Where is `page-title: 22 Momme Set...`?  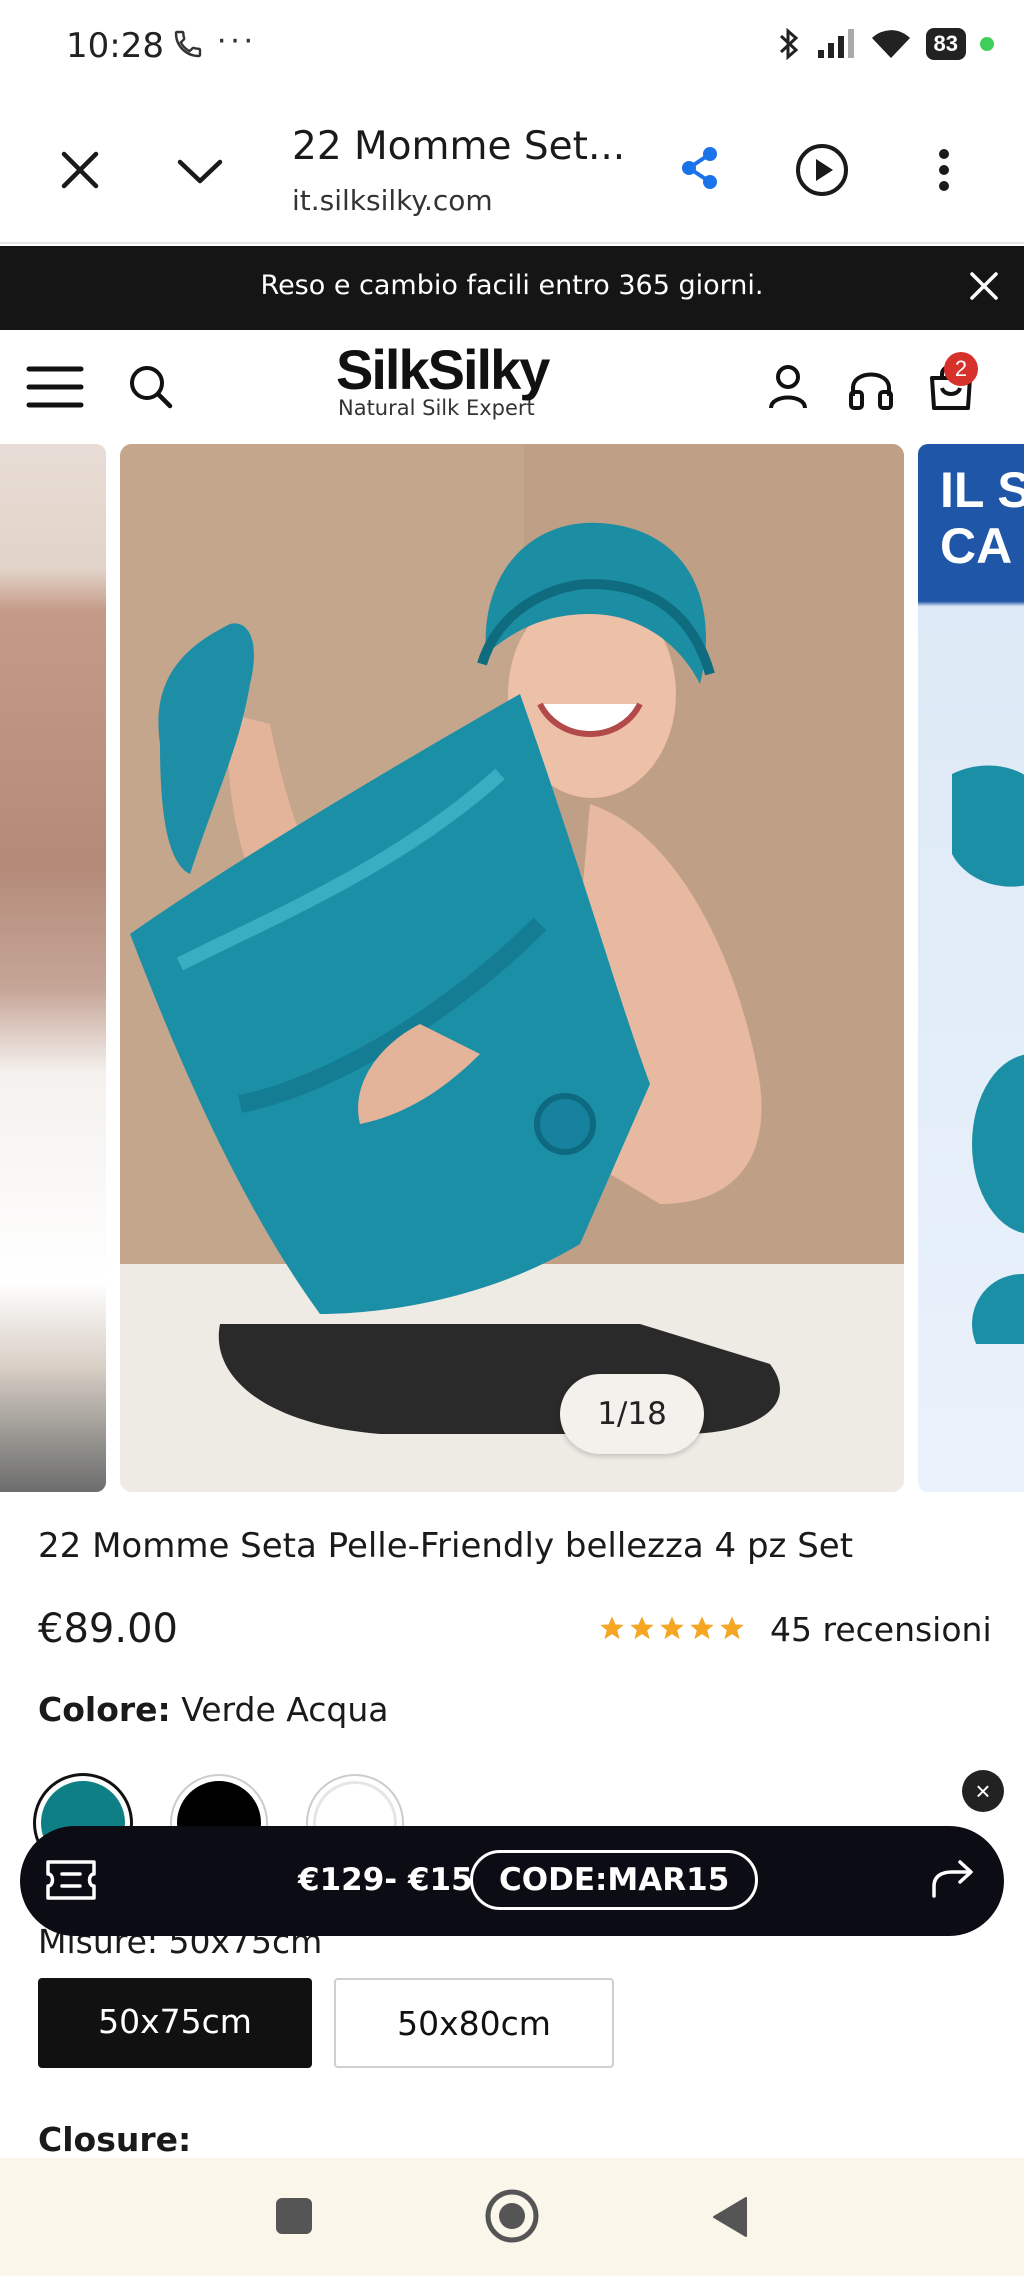 page-title: 22 Momme Set... is located at coordinates (459, 146).